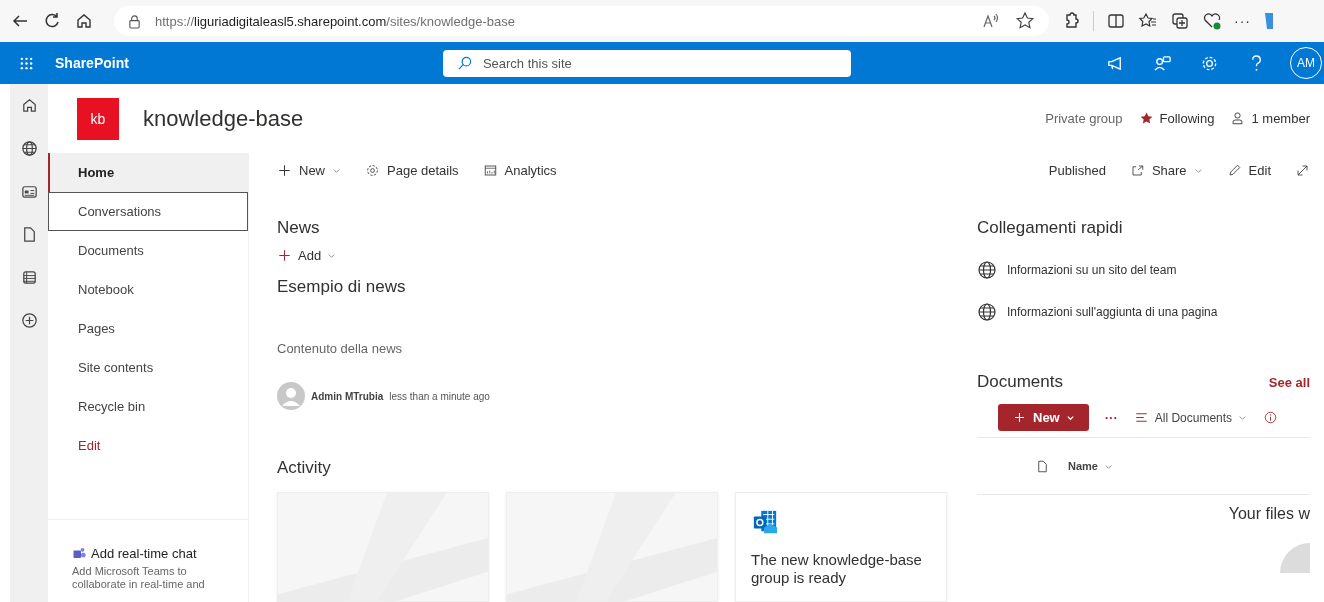 This screenshot has height=602, width=1324. Describe the element at coordinates (1143, 312) in the screenshot. I see `quick-link: Informazioni sull'aggiunta di una pagina` at that location.